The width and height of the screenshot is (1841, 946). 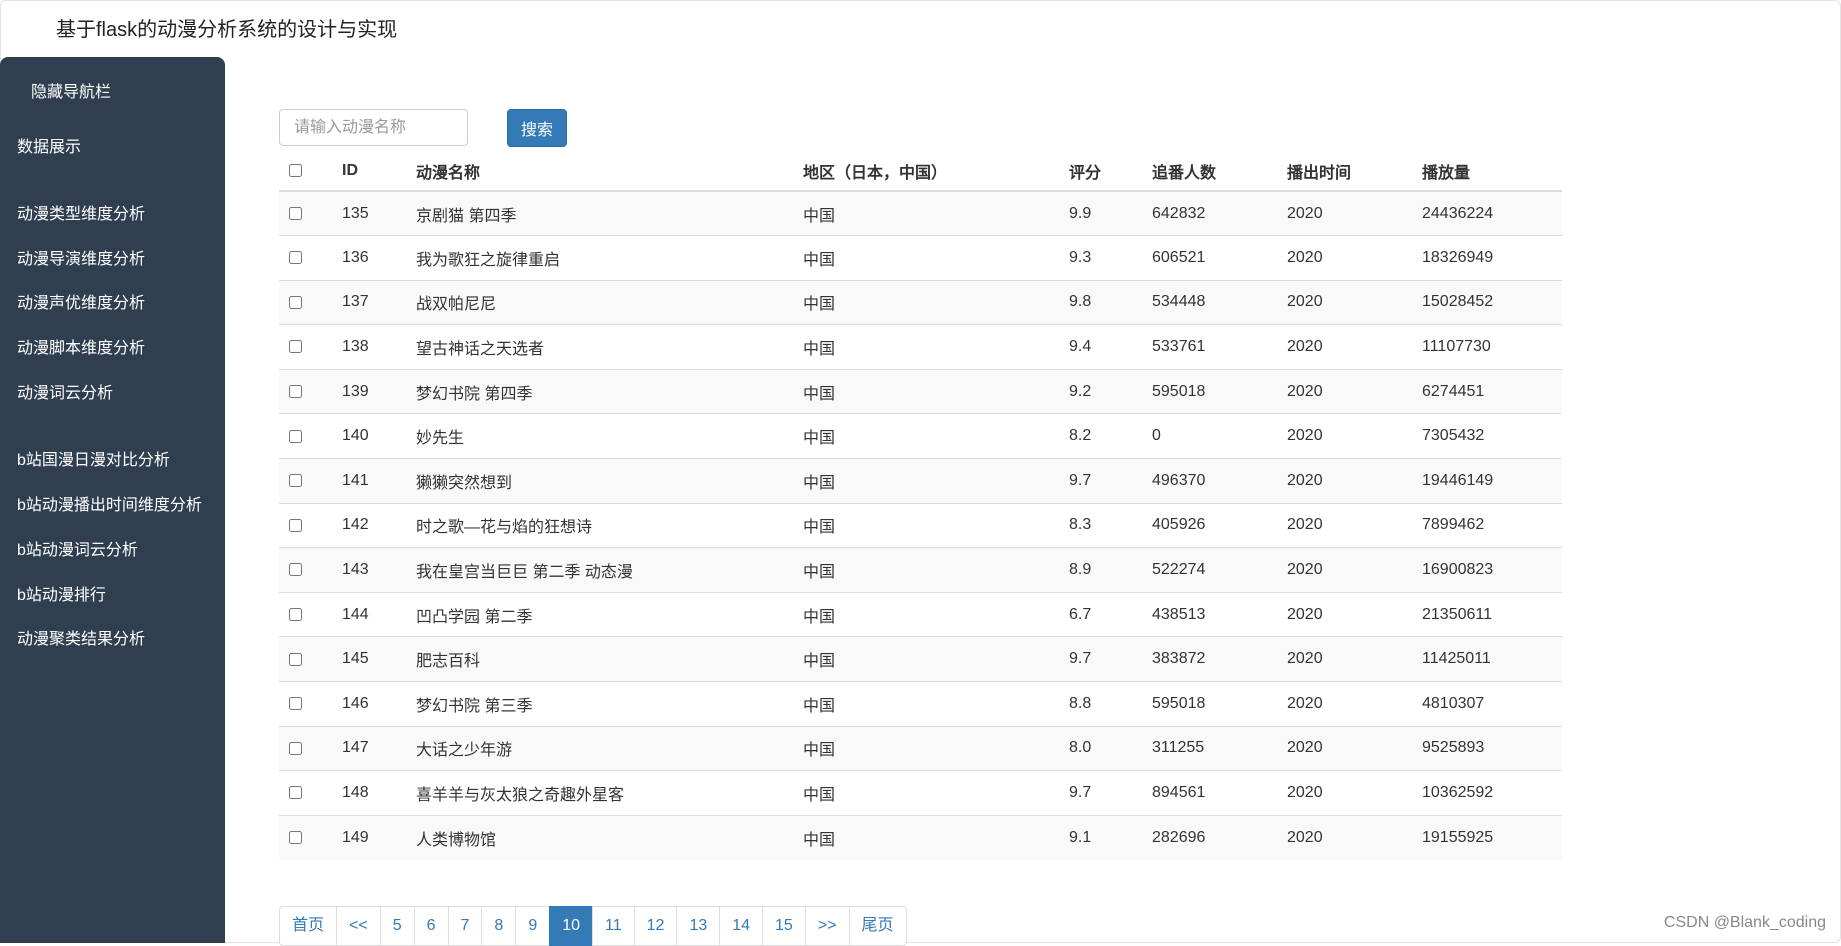 What do you see at coordinates (61, 596) in the screenshot?
I see `sidebar-item-bili-ranking: b站动漫排行` at bounding box center [61, 596].